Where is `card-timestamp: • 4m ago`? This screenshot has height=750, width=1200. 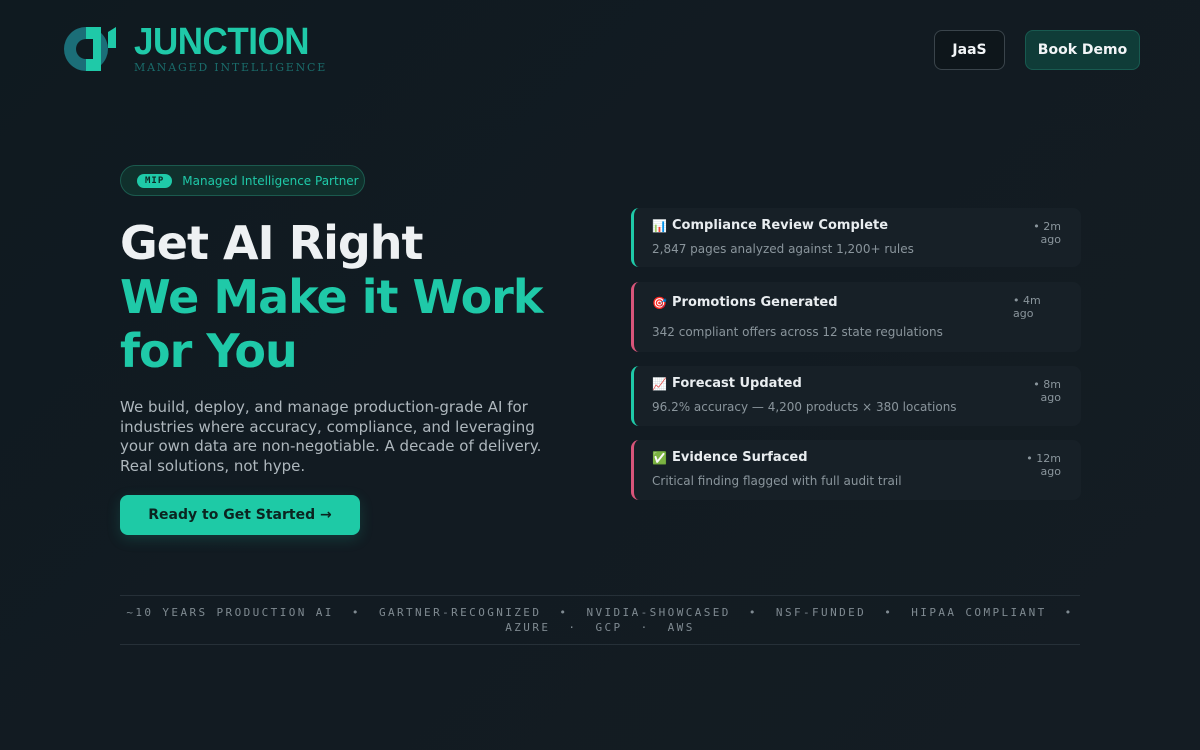 card-timestamp: • 4m ago is located at coordinates (1027, 307).